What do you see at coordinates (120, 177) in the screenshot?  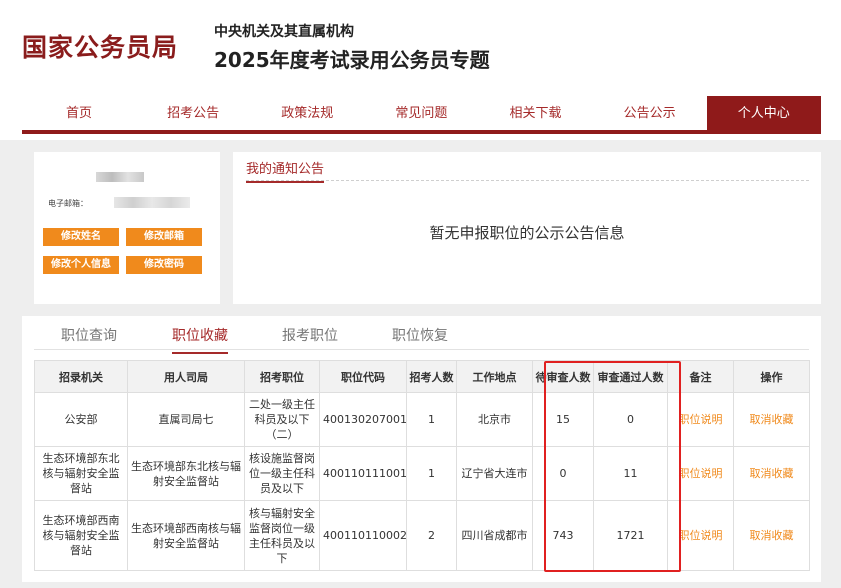 I see `username-redacted` at bounding box center [120, 177].